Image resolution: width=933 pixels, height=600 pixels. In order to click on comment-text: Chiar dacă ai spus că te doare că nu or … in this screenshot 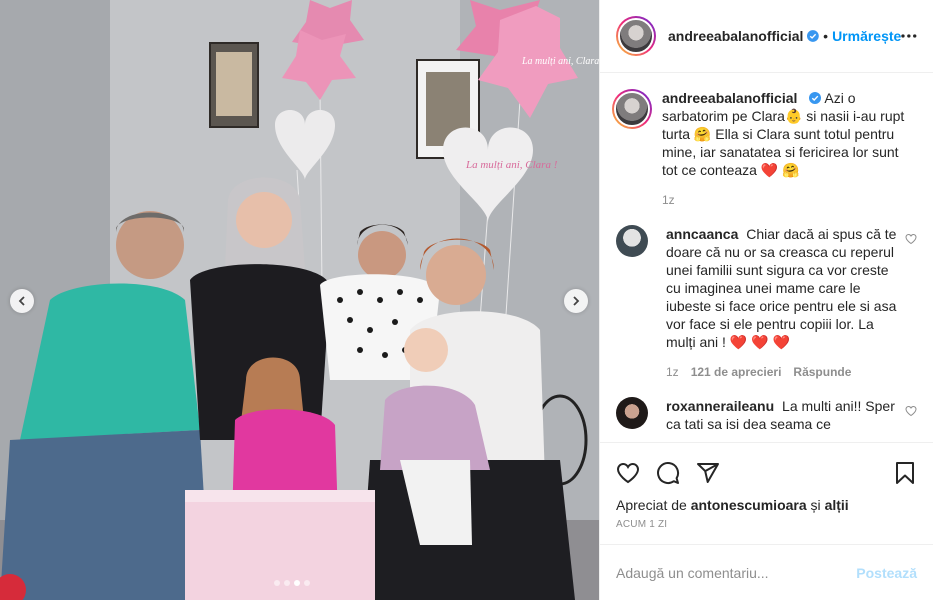, I will do `click(781, 288)`.